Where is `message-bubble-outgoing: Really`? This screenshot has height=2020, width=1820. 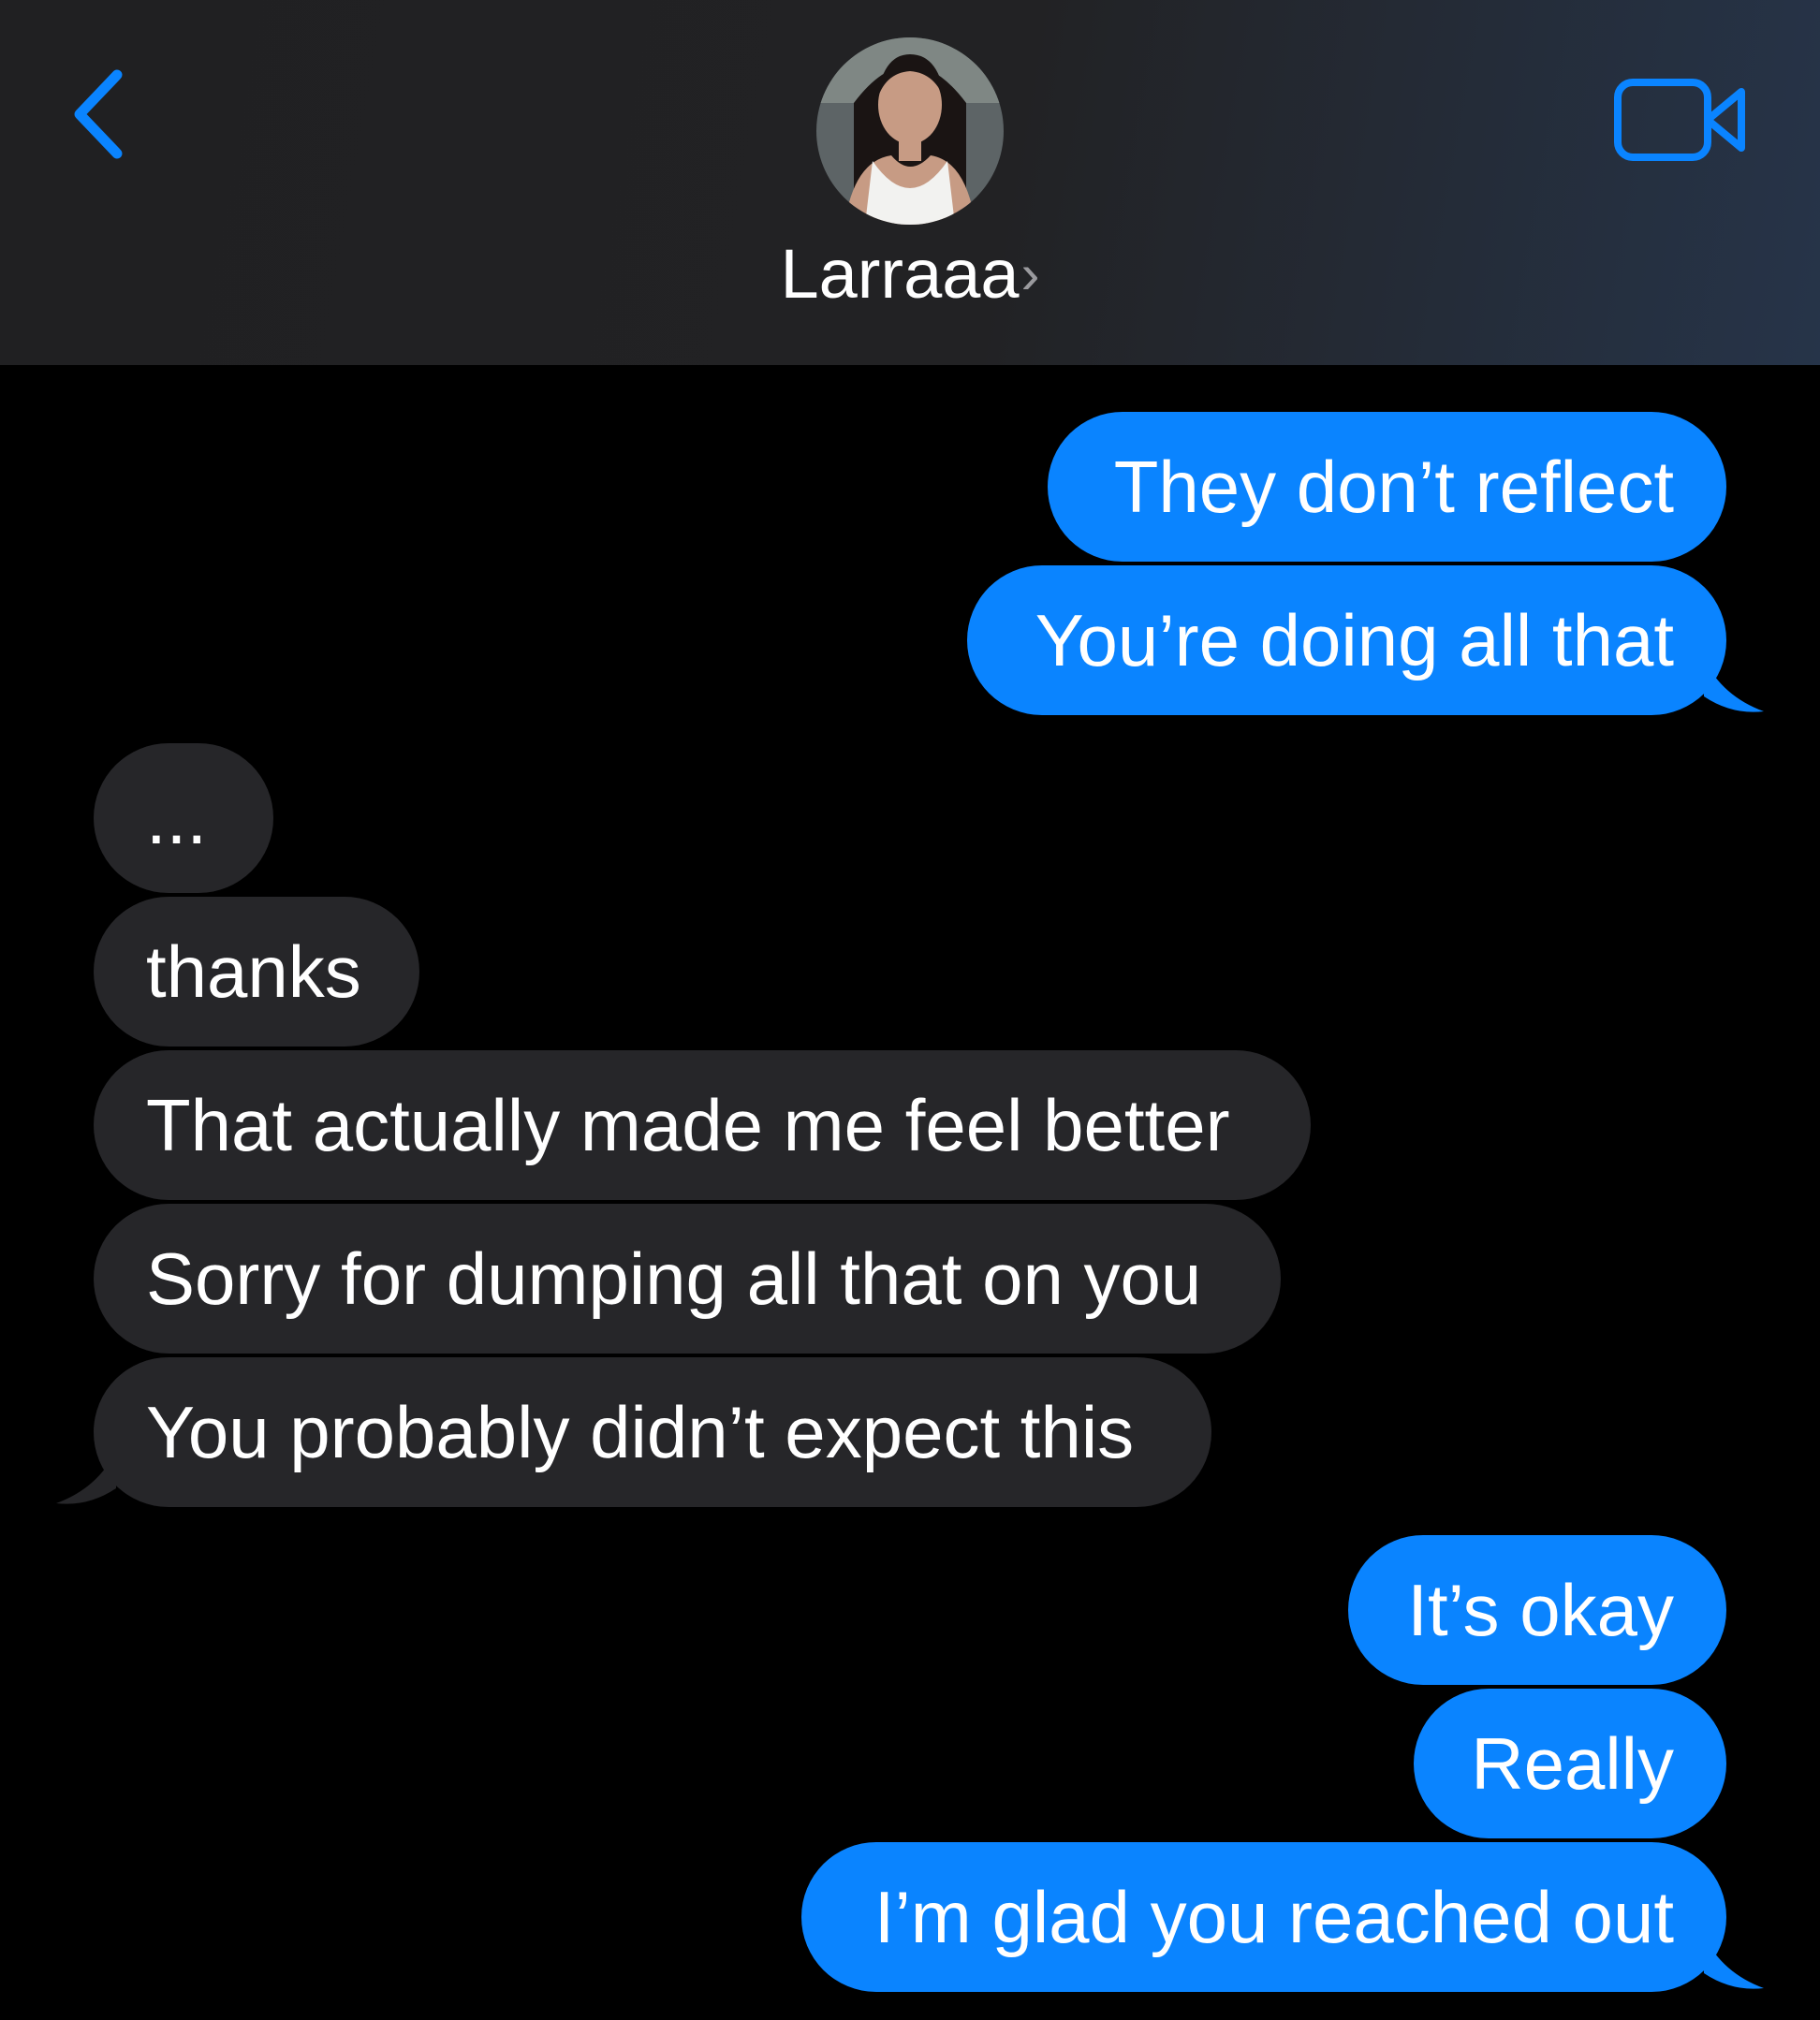 message-bubble-outgoing: Really is located at coordinates (1570, 1764).